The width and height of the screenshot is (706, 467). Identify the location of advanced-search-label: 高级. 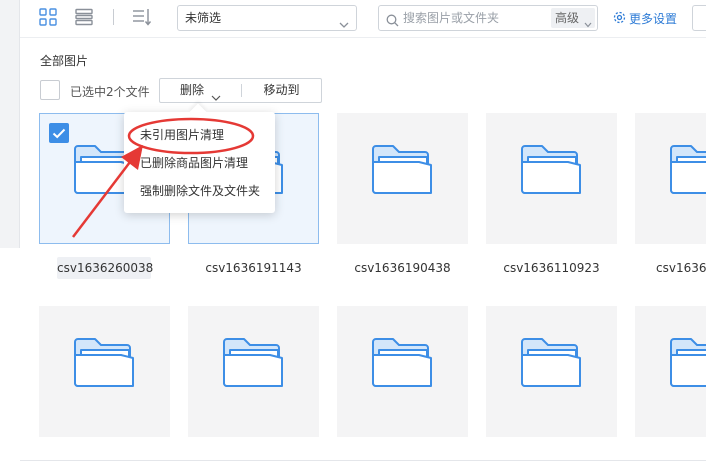
(567, 18).